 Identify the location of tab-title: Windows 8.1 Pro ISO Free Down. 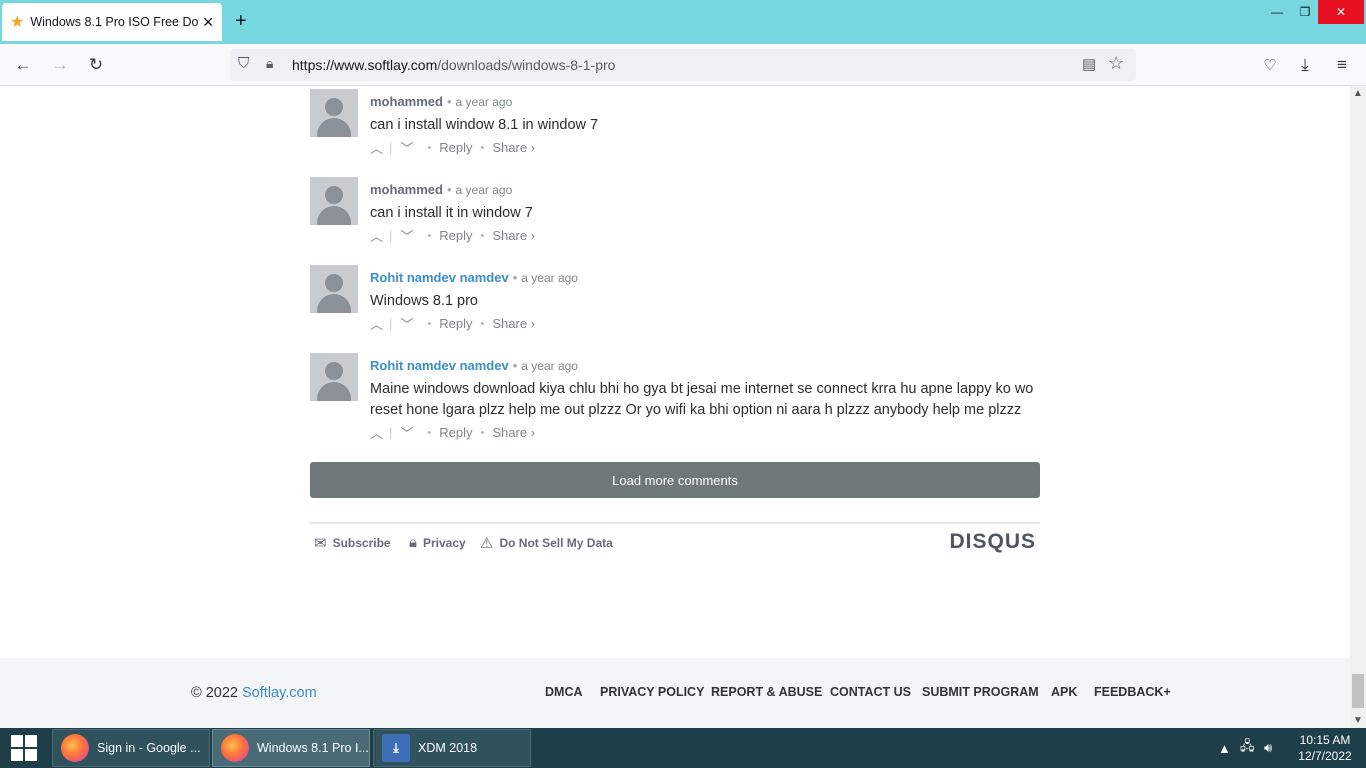
(114, 22).